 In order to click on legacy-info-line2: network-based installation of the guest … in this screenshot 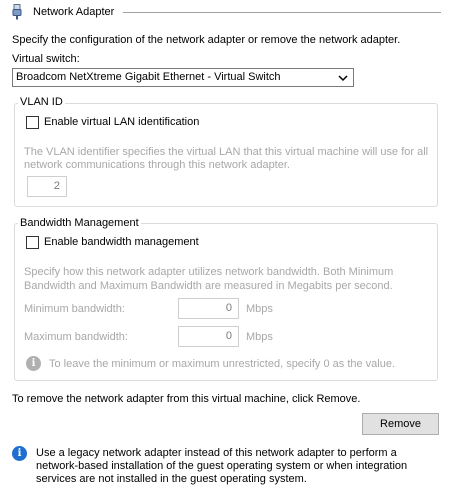, I will do `click(222, 466)`.